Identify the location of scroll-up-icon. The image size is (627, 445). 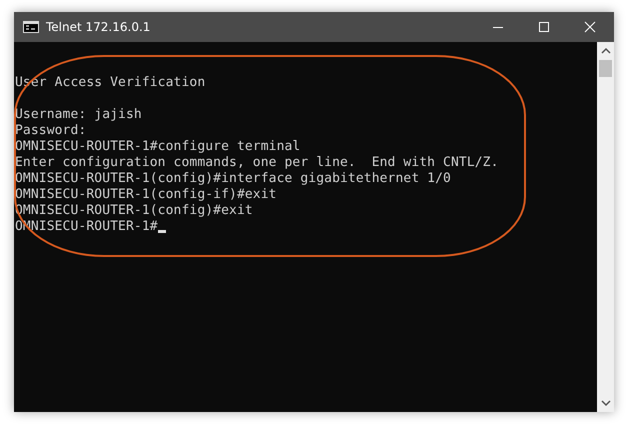
(605, 51).